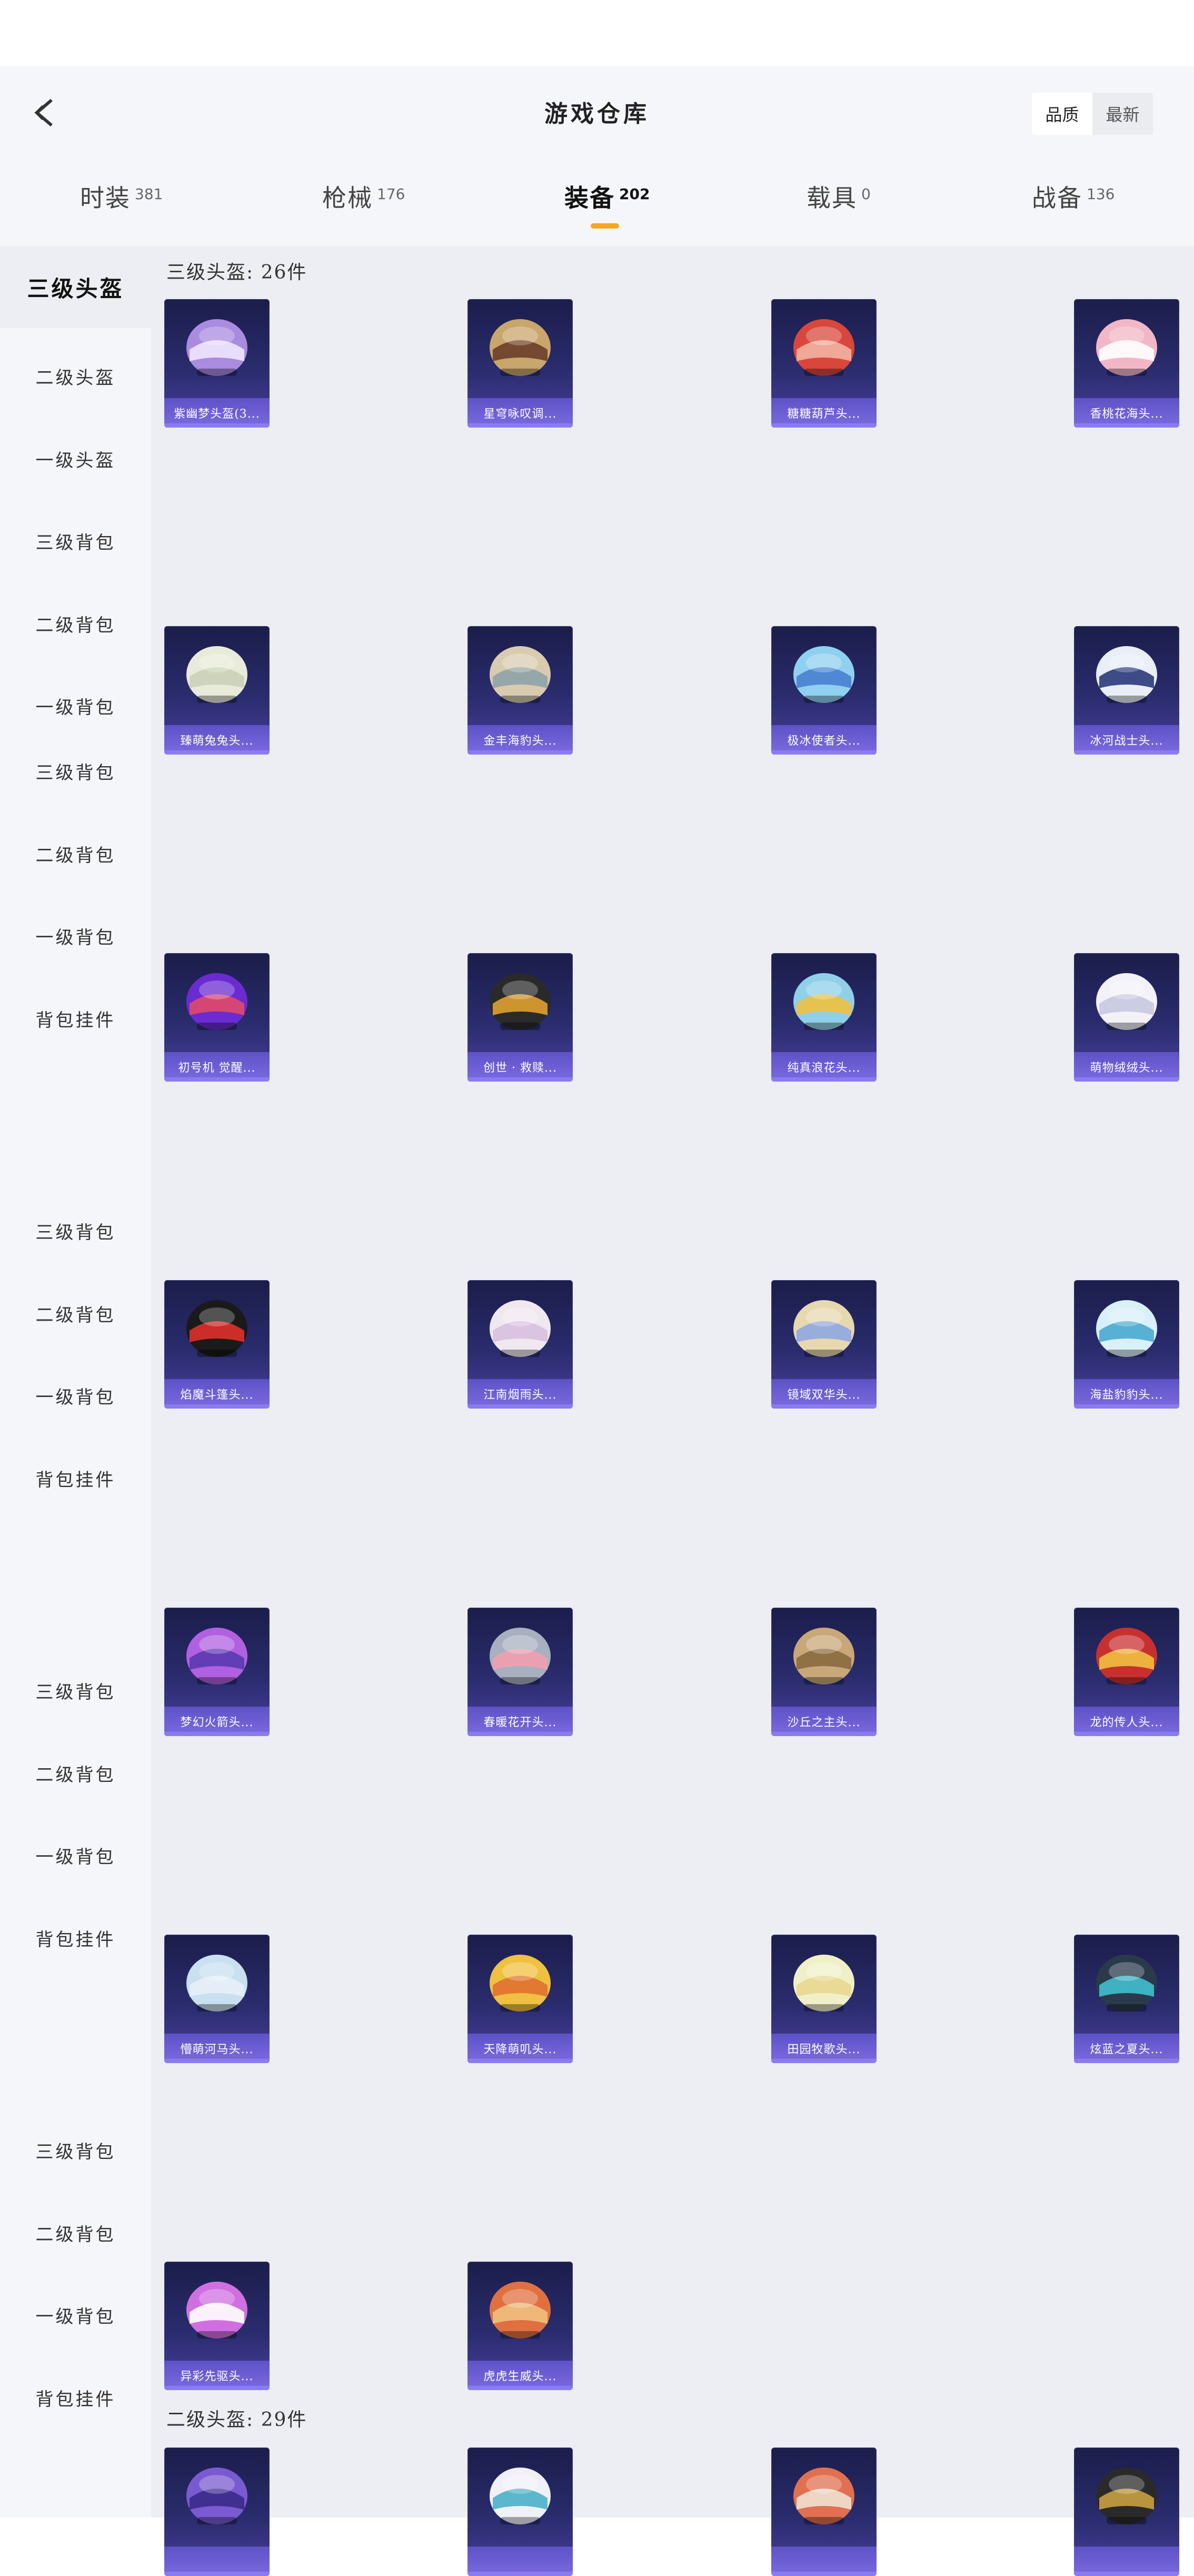  What do you see at coordinates (1122, 114) in the screenshot?
I see `sort-newest-button: 最新` at bounding box center [1122, 114].